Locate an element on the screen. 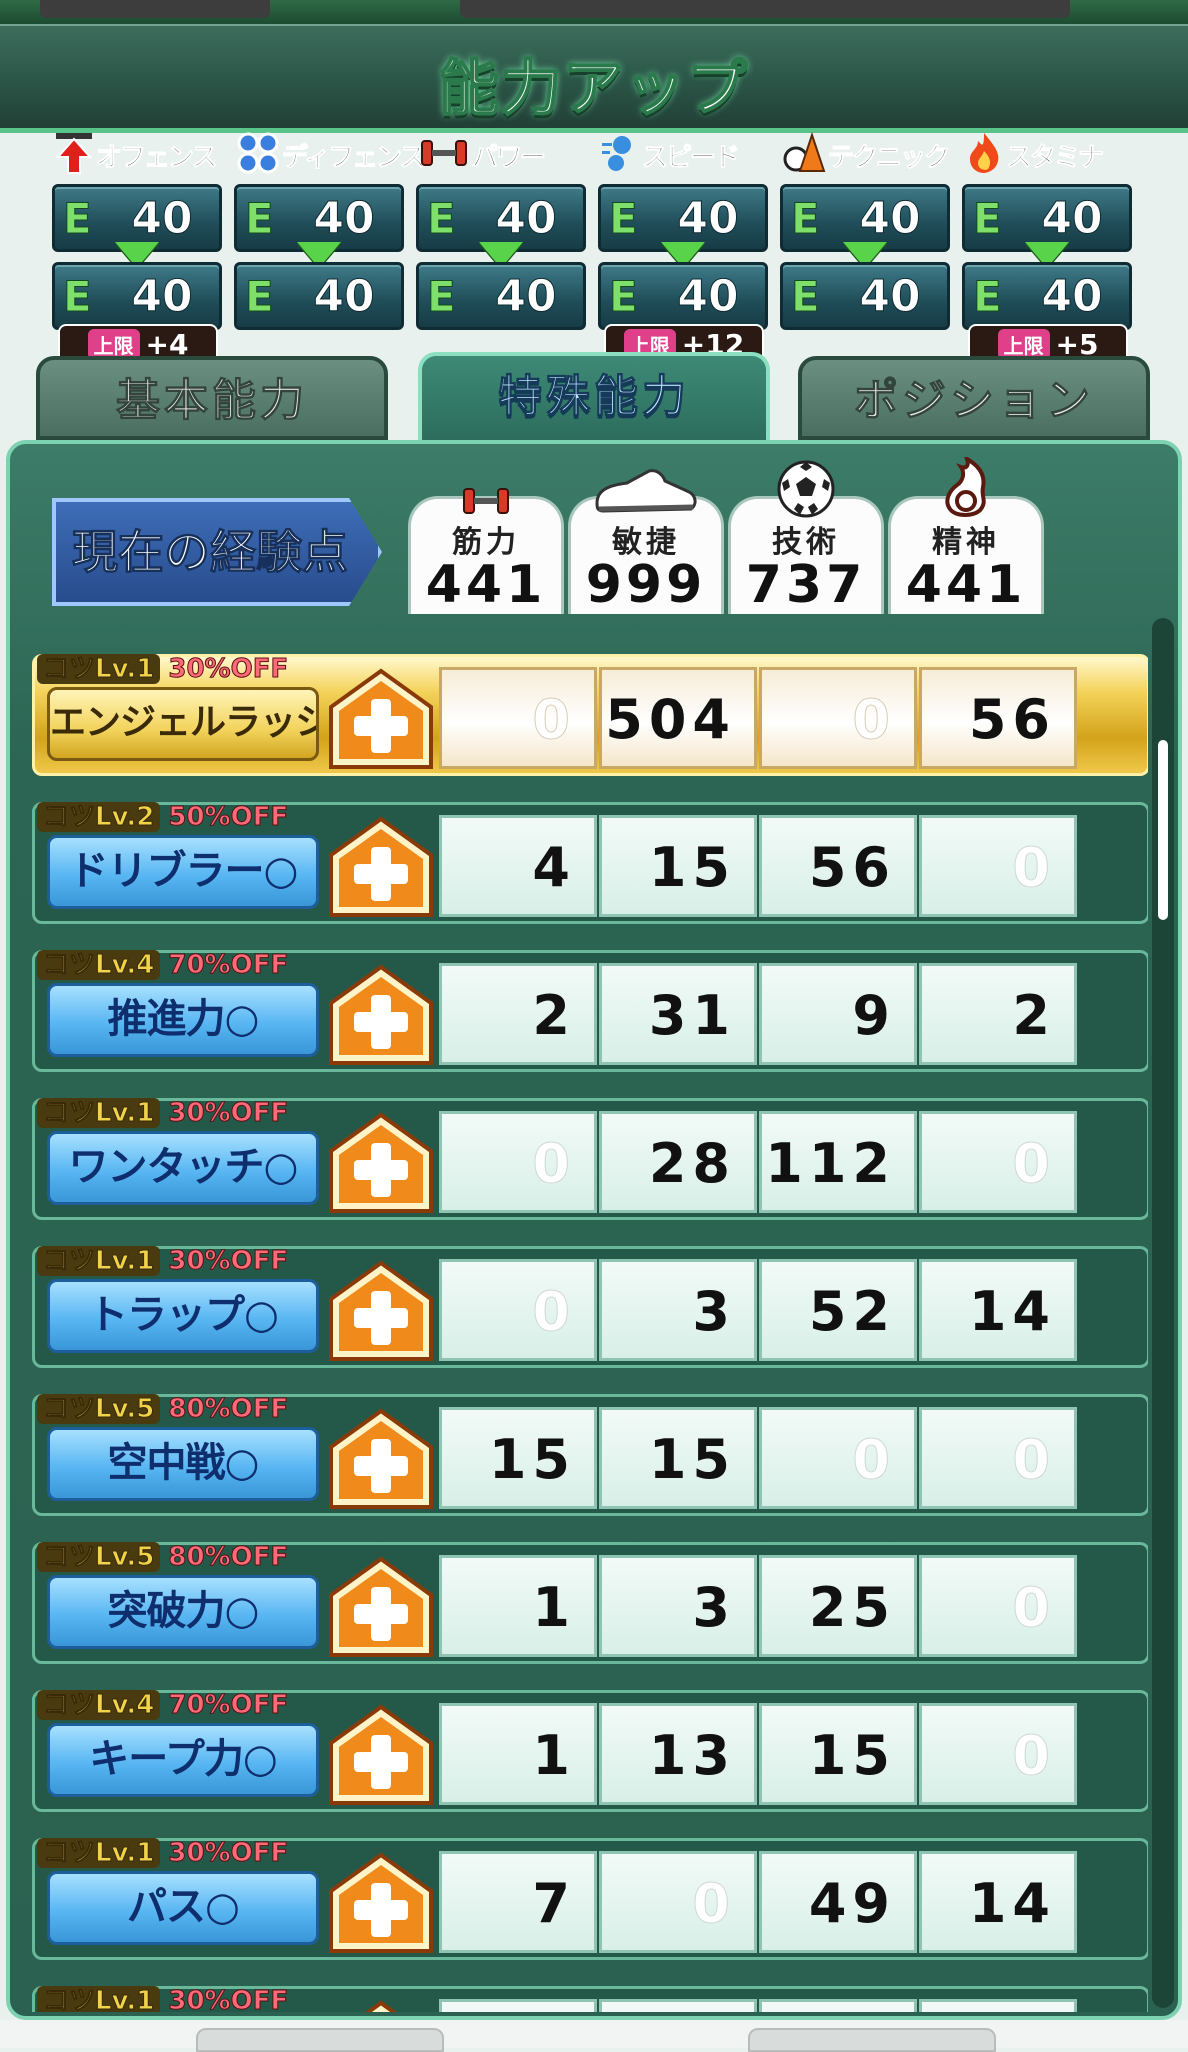 The image size is (1188, 2052). skill-row: コツLv.5 80%OFF 突破力○ 1 3 25 0 is located at coordinates (590, 1603).